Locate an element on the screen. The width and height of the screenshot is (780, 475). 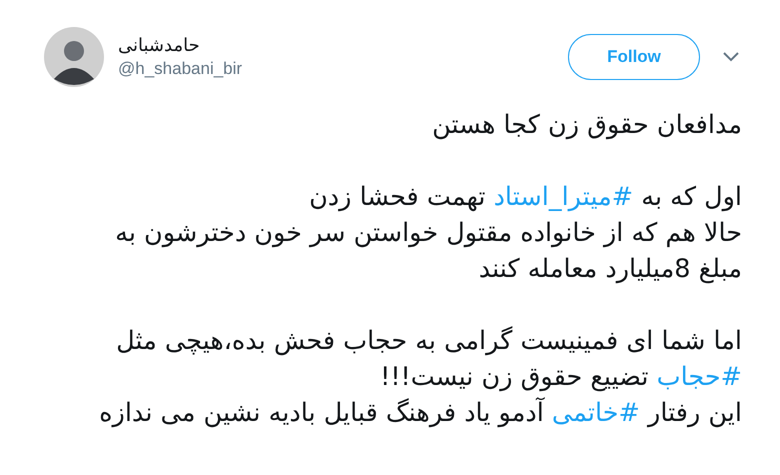
tweet-text: اما شما ای فمینیست گرامی به حجاب فحش بده،هیچی مثل is located at coordinates (429, 341).